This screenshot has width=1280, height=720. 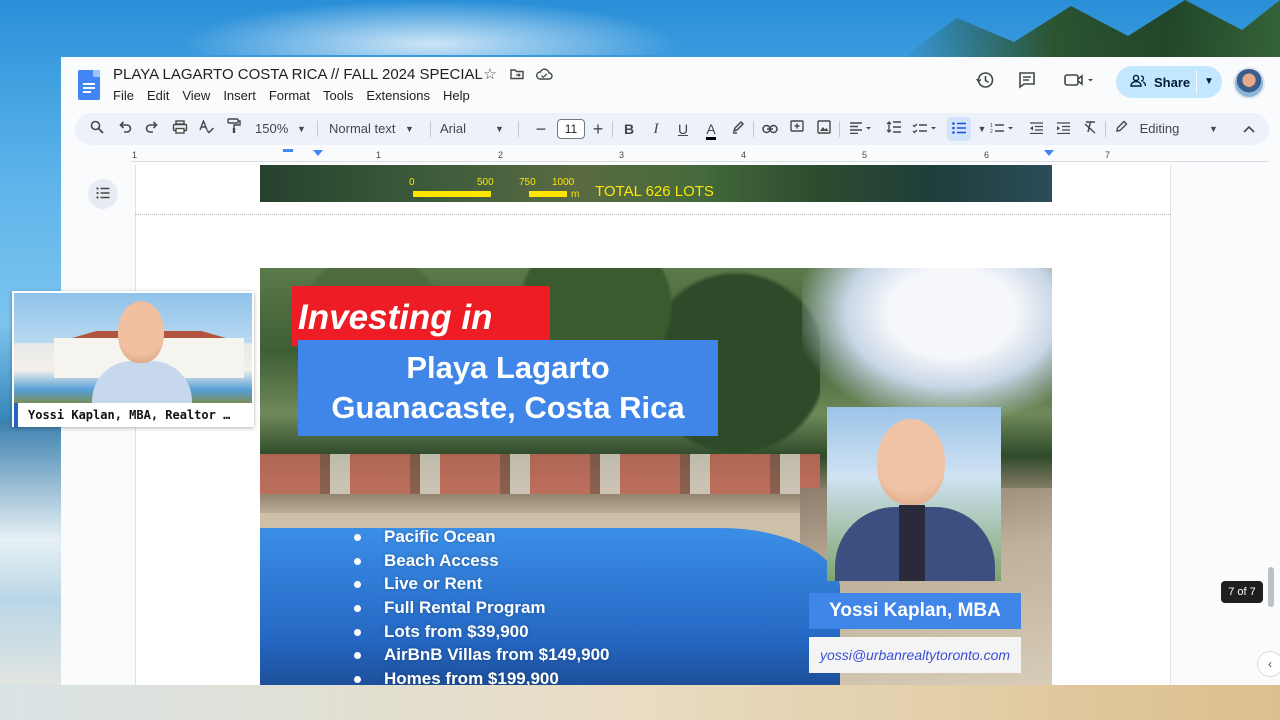 I want to click on spellcheck-icon, so click(x=207, y=129).